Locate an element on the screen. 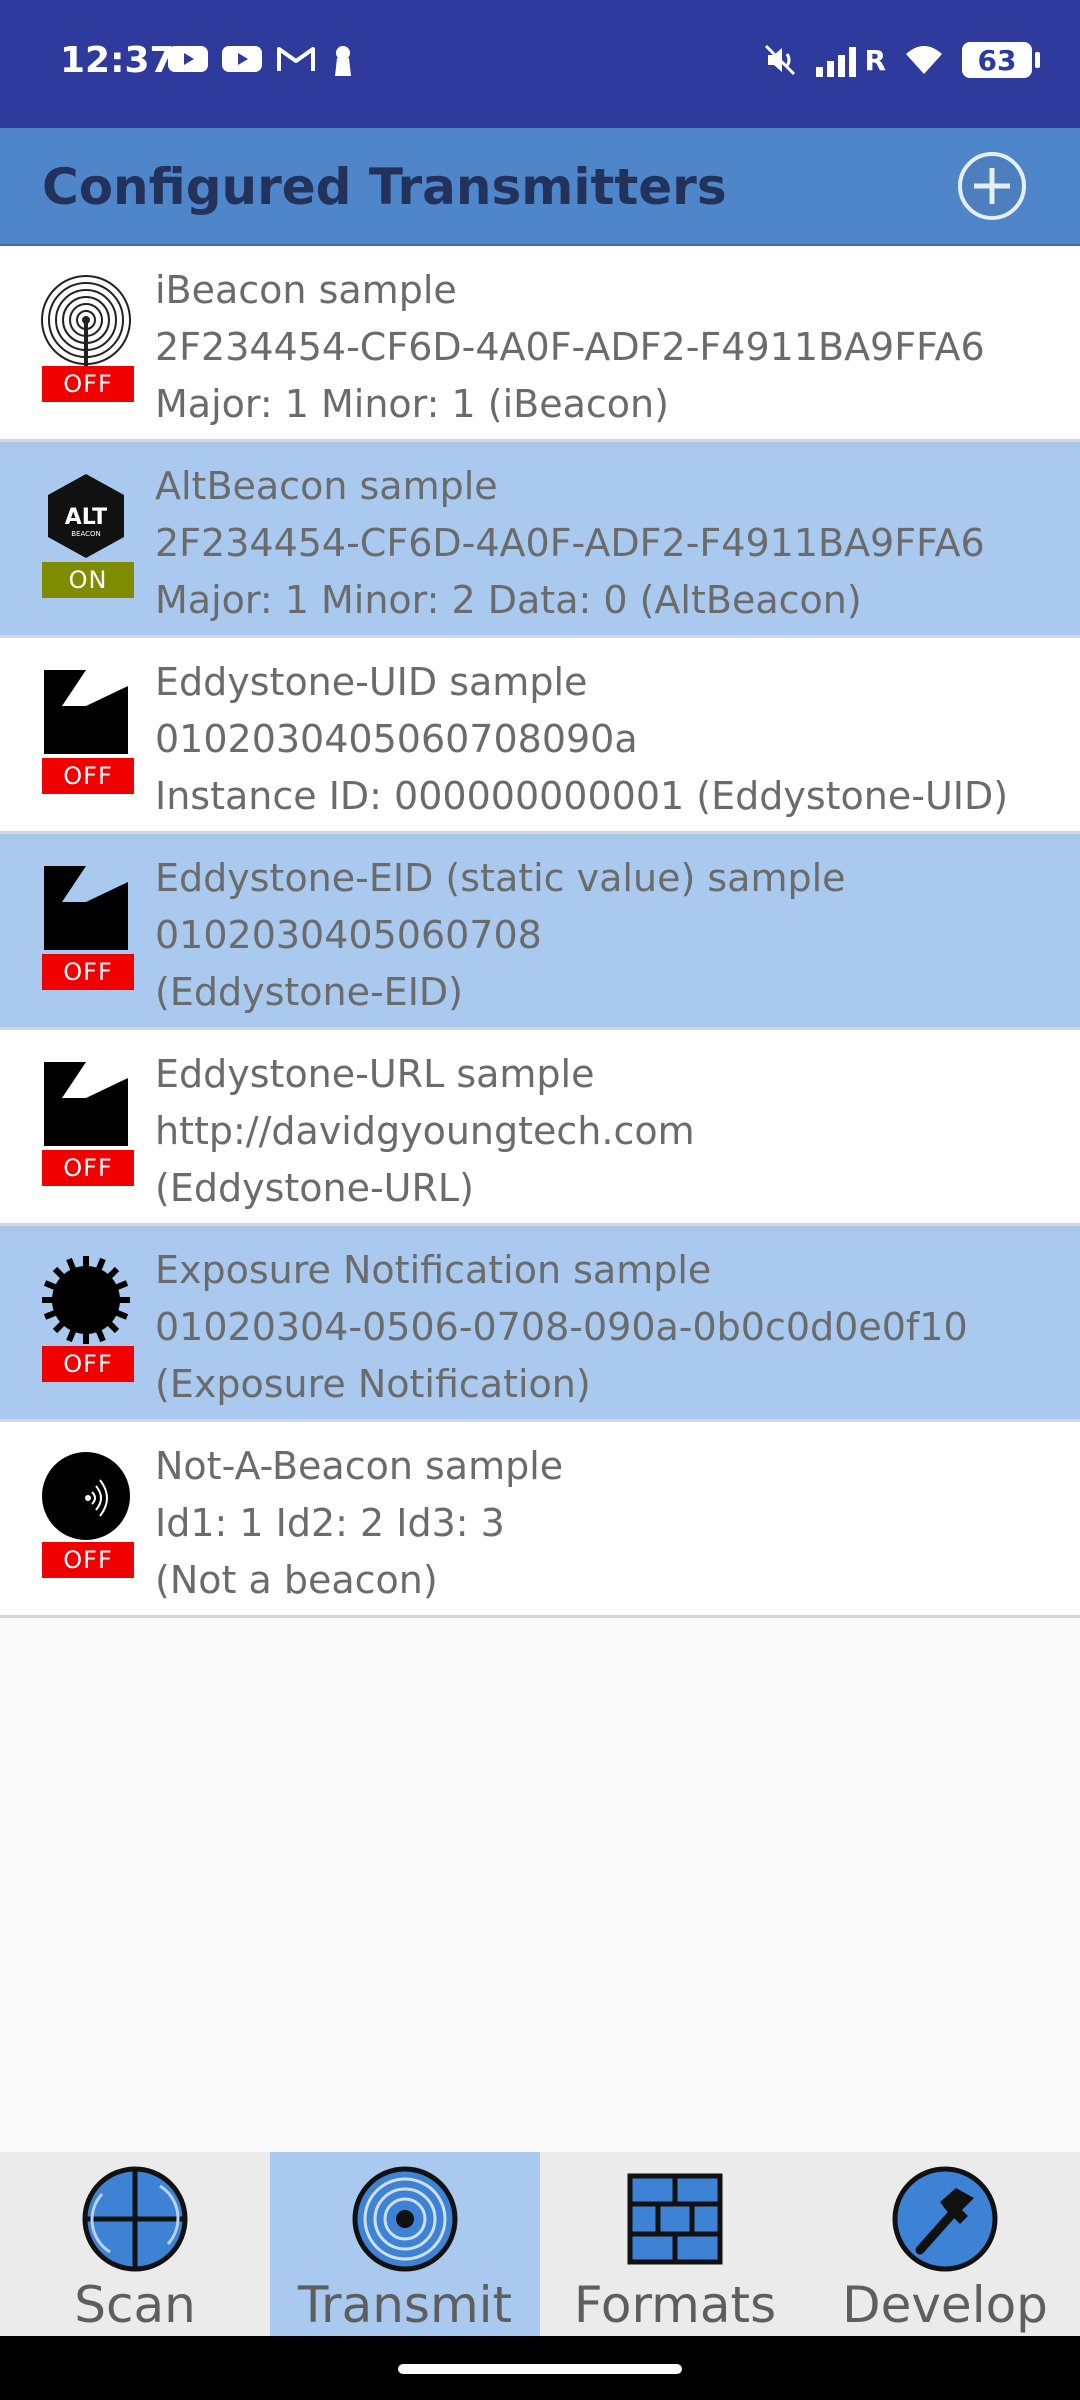 This screenshot has height=2400, width=1080. altbeacon-icon: ALT BEACON is located at coordinates (86, 516).